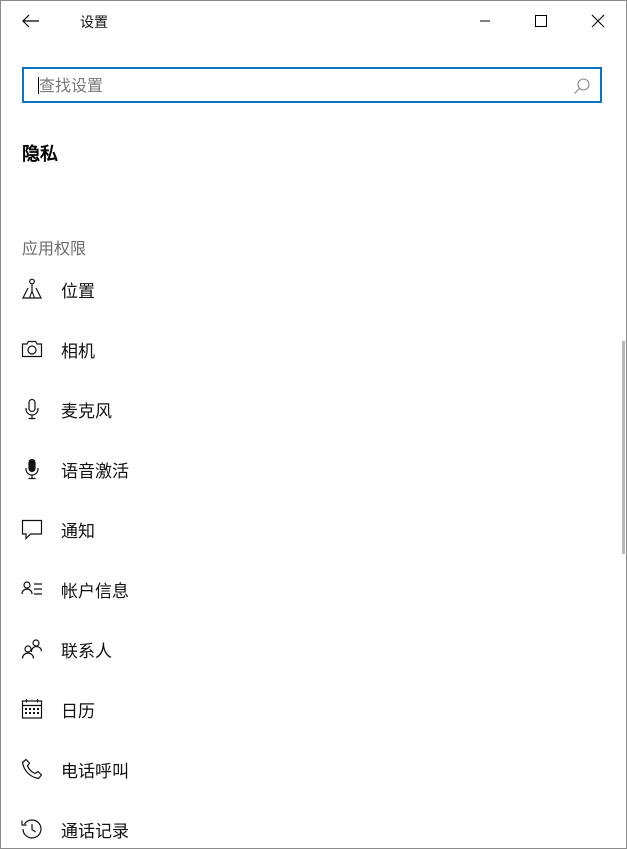 This screenshot has height=849, width=627. Describe the element at coordinates (306, 771) in the screenshot. I see `nav-item-phone-calls: 电话呼叫` at that location.